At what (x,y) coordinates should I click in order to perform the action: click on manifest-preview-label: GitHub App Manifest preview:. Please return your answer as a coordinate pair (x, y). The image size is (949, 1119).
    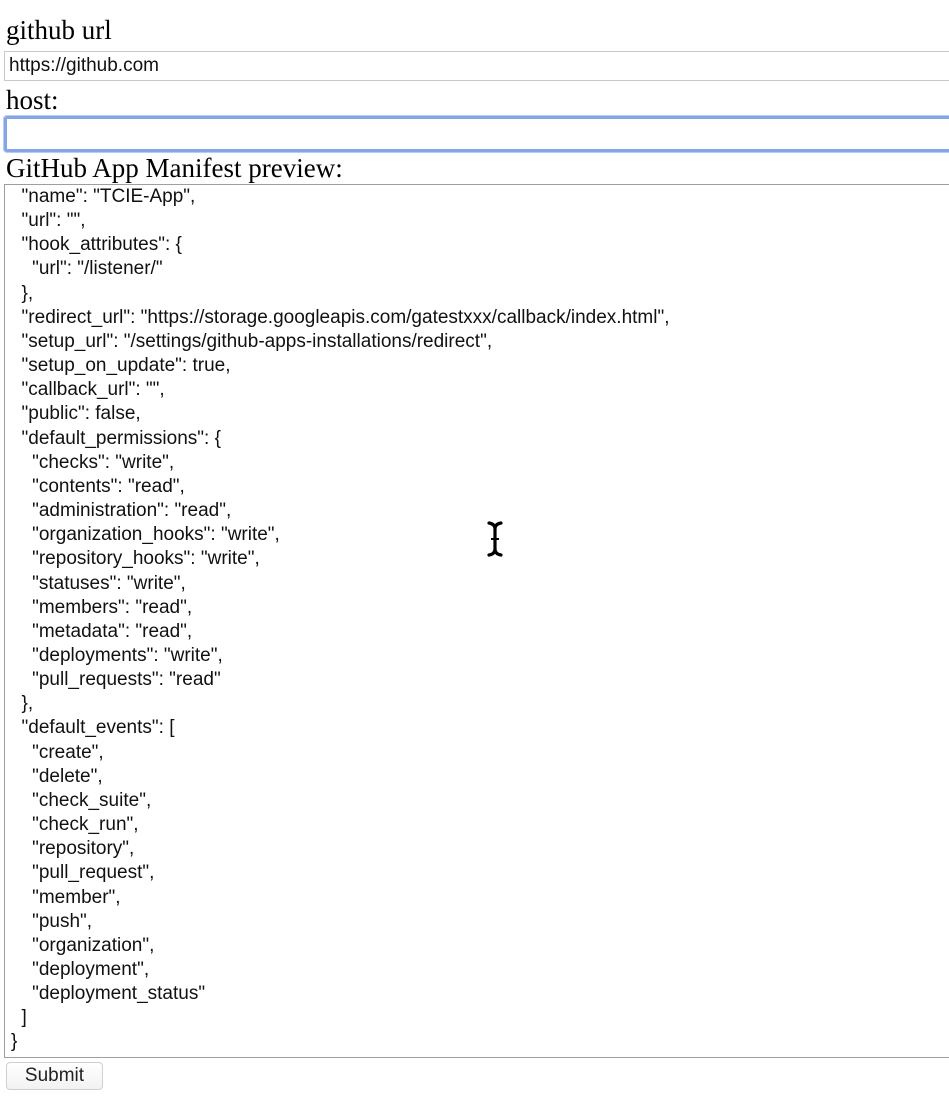
    Looking at the image, I should click on (174, 168).